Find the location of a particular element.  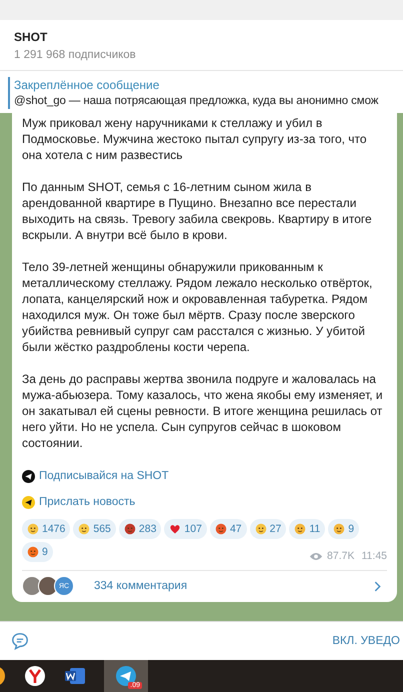

message-link: Подписывайся на SHOT is located at coordinates (104, 476).